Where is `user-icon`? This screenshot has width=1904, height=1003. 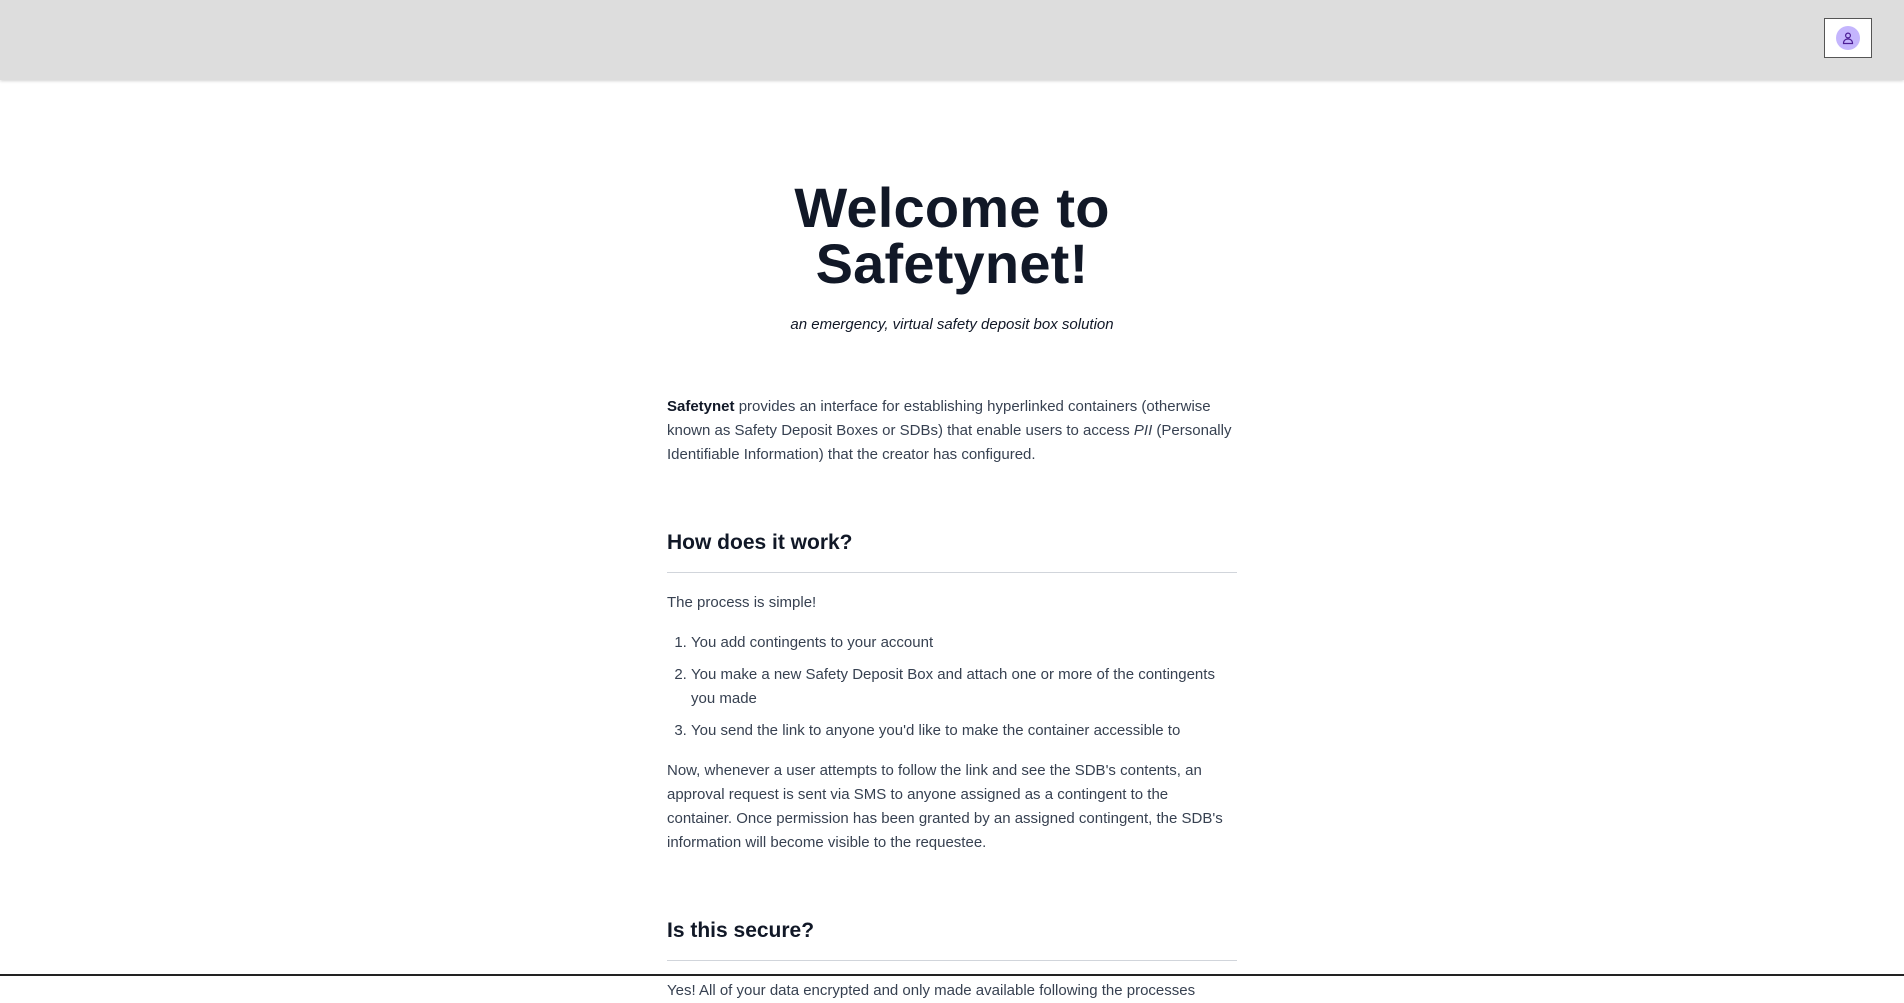 user-icon is located at coordinates (1848, 38).